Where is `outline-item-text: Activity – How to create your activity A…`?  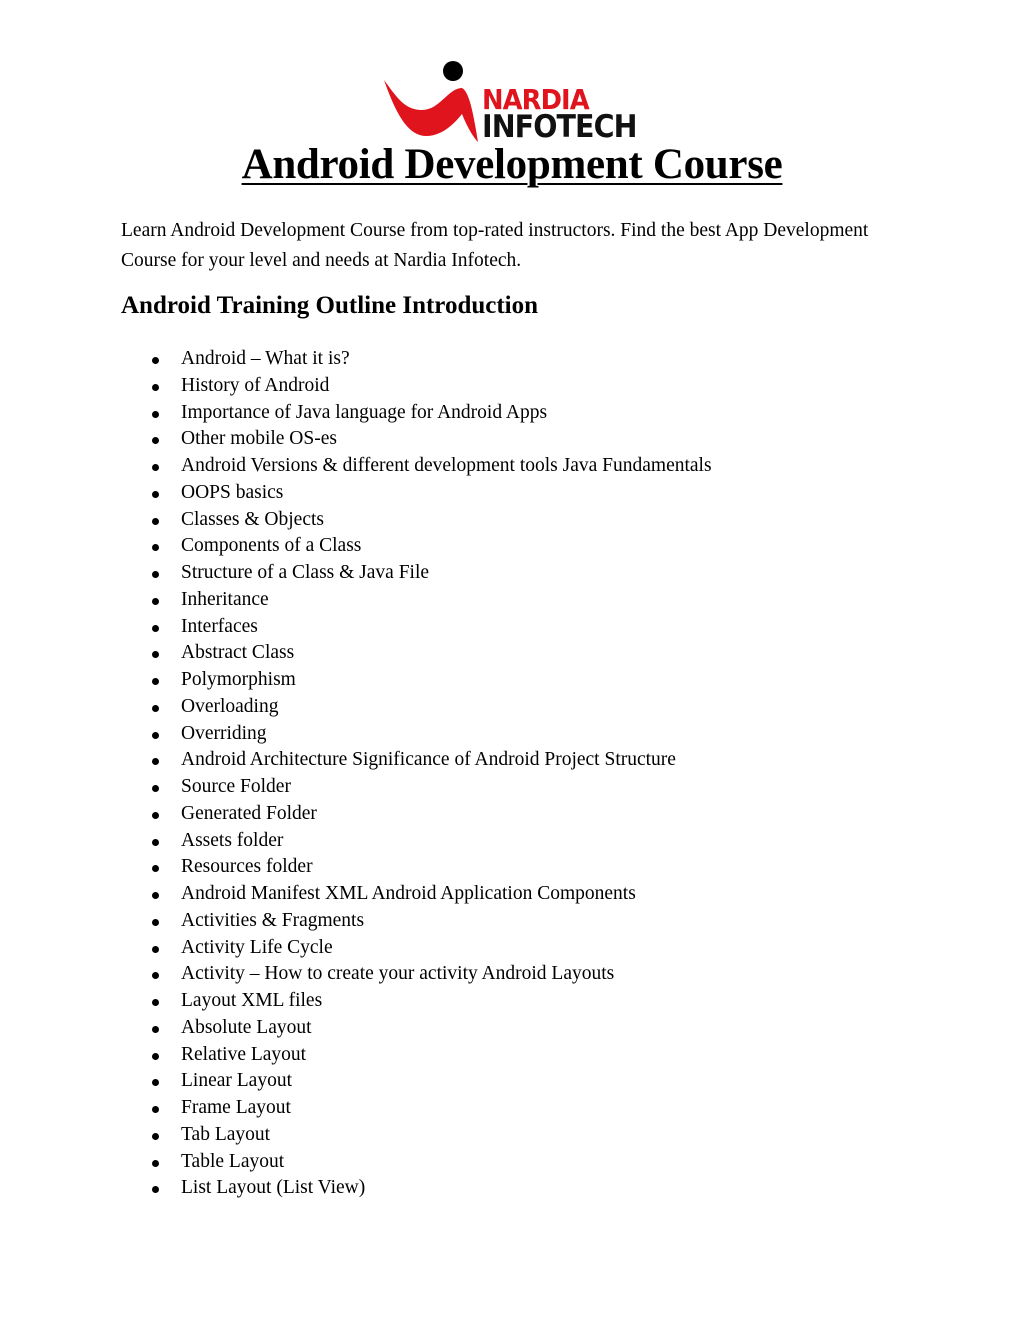
outline-item-text: Activity – How to create your activity A… is located at coordinates (398, 974).